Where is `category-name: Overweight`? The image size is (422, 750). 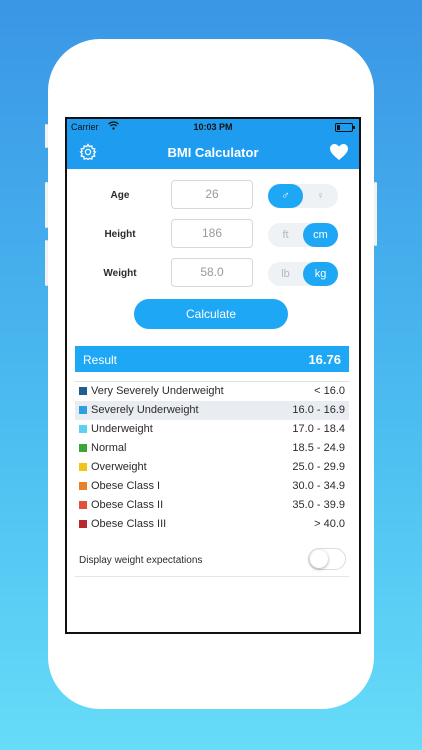 category-name: Overweight is located at coordinates (119, 467).